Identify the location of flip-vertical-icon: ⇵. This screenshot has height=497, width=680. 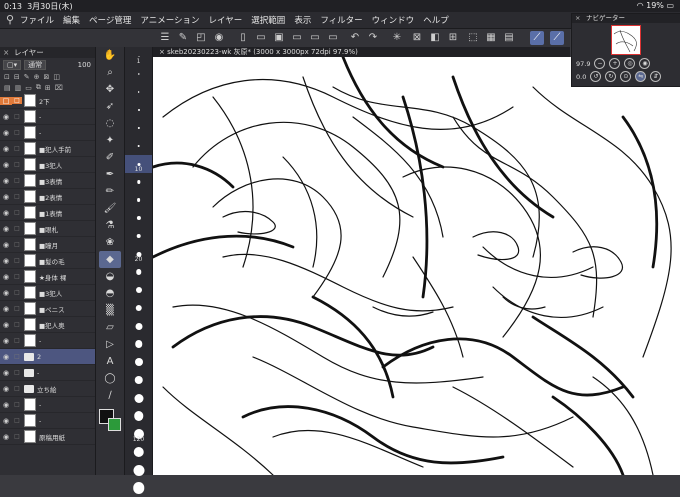
(656, 76).